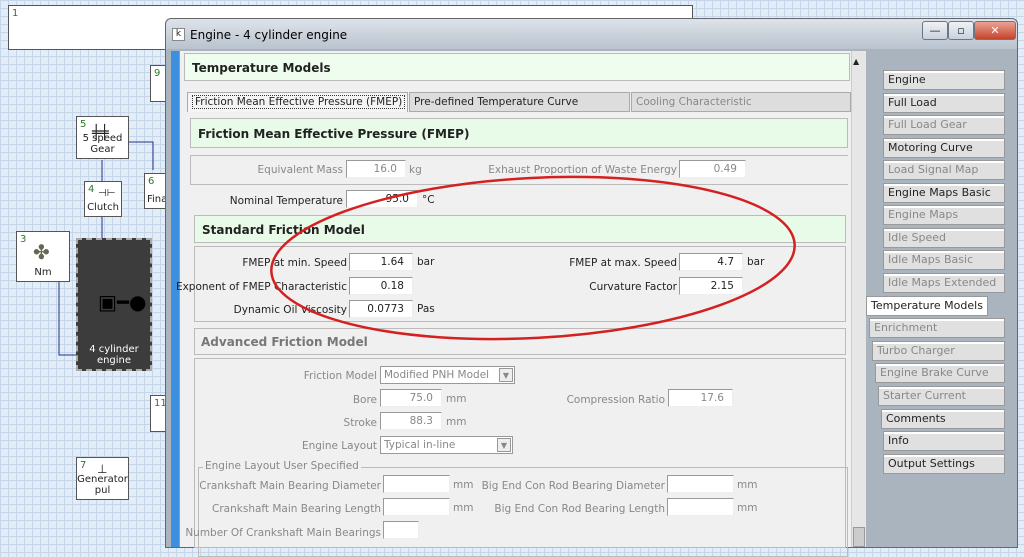  What do you see at coordinates (437, 375) in the screenshot?
I see `friction-model-value: Modified PNH Model` at bounding box center [437, 375].